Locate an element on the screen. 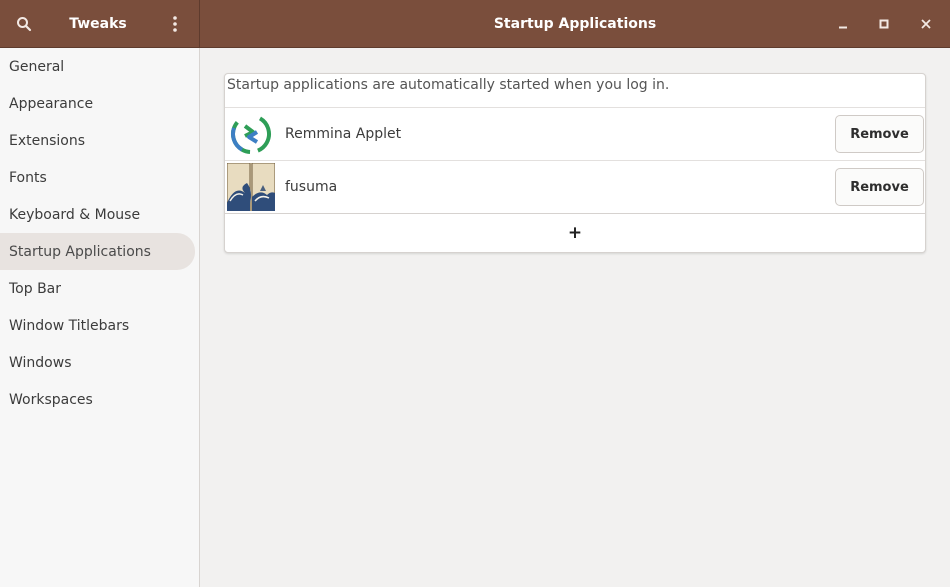 Image resolution: width=950 pixels, height=587 pixels. maximize-icon is located at coordinates (884, 23).